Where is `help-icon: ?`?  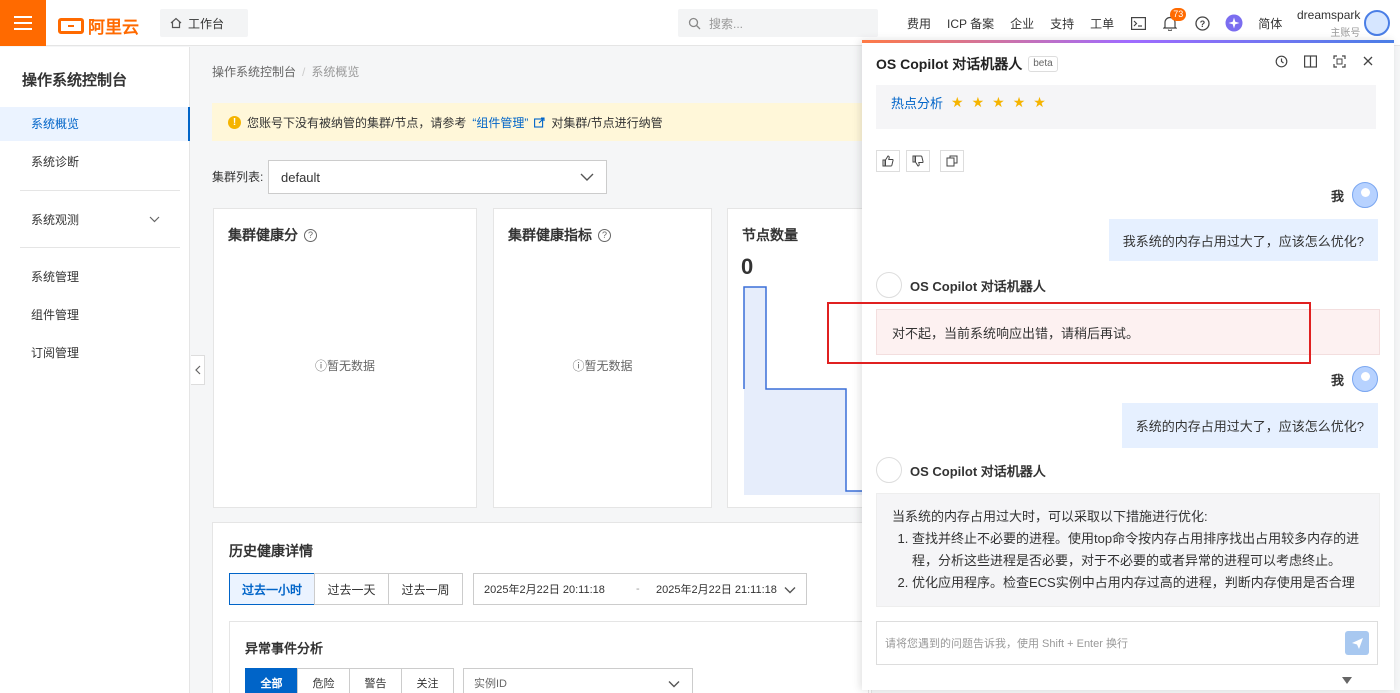
help-icon: ? is located at coordinates (1202, 23).